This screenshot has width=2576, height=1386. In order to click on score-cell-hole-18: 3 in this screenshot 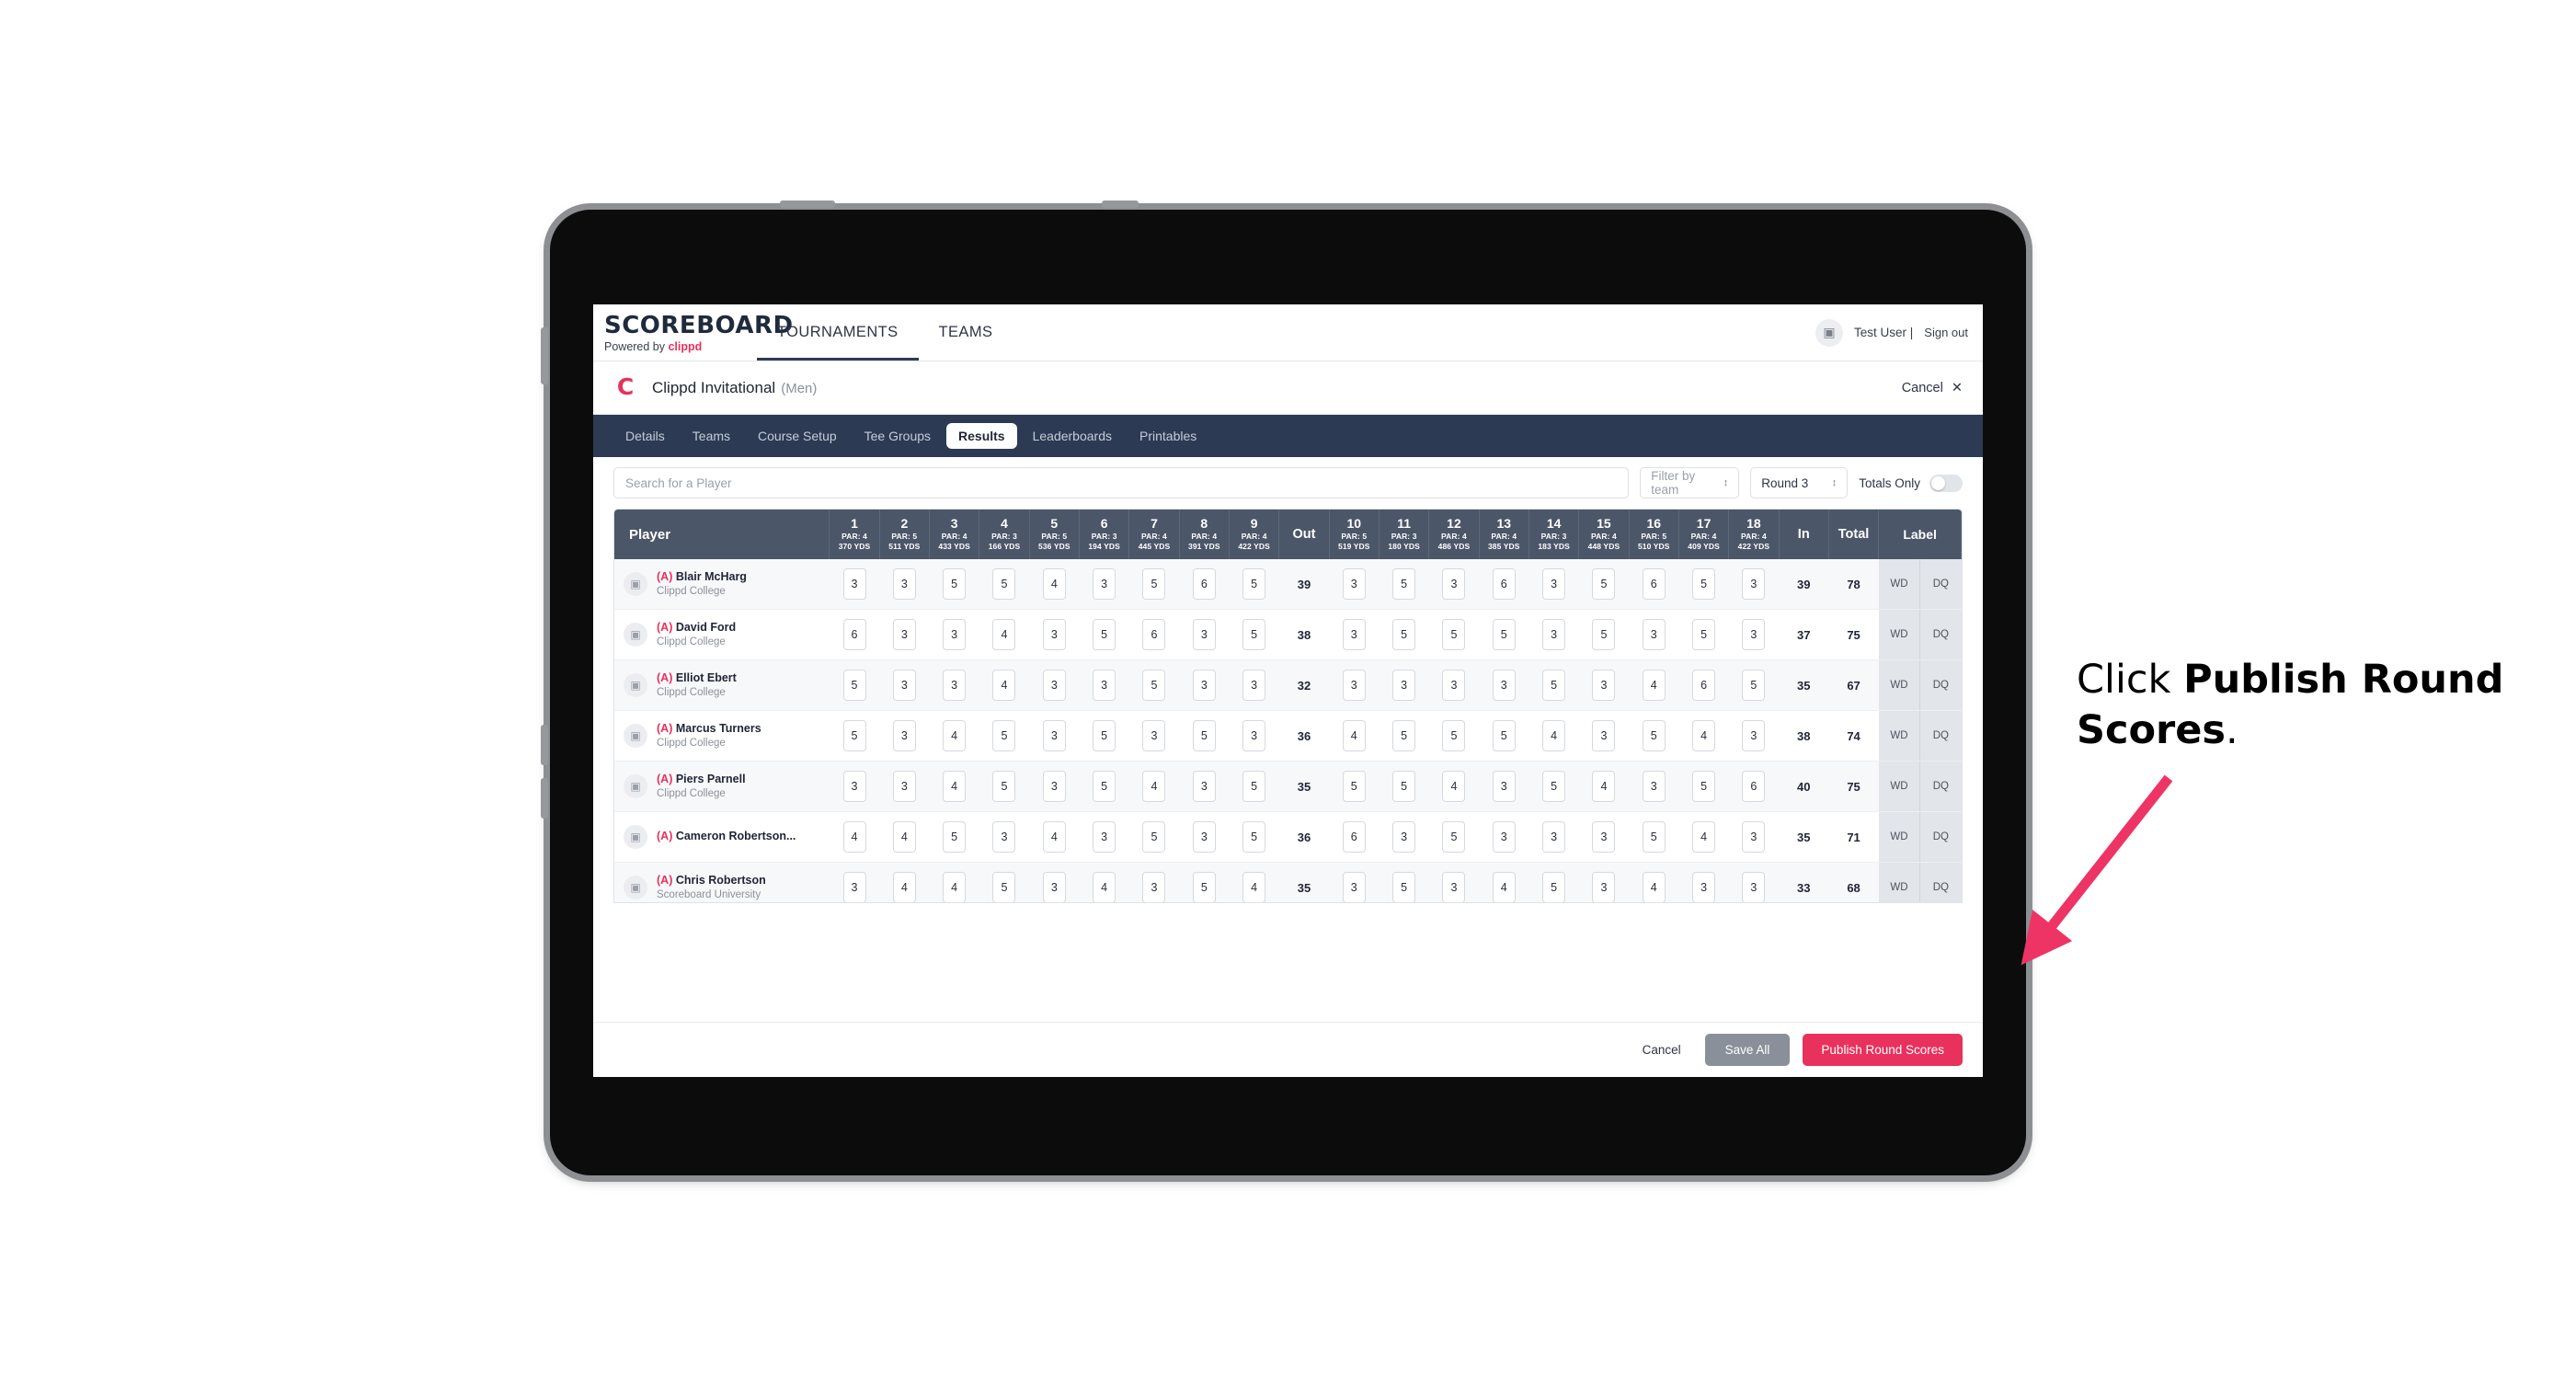, I will do `click(1754, 584)`.